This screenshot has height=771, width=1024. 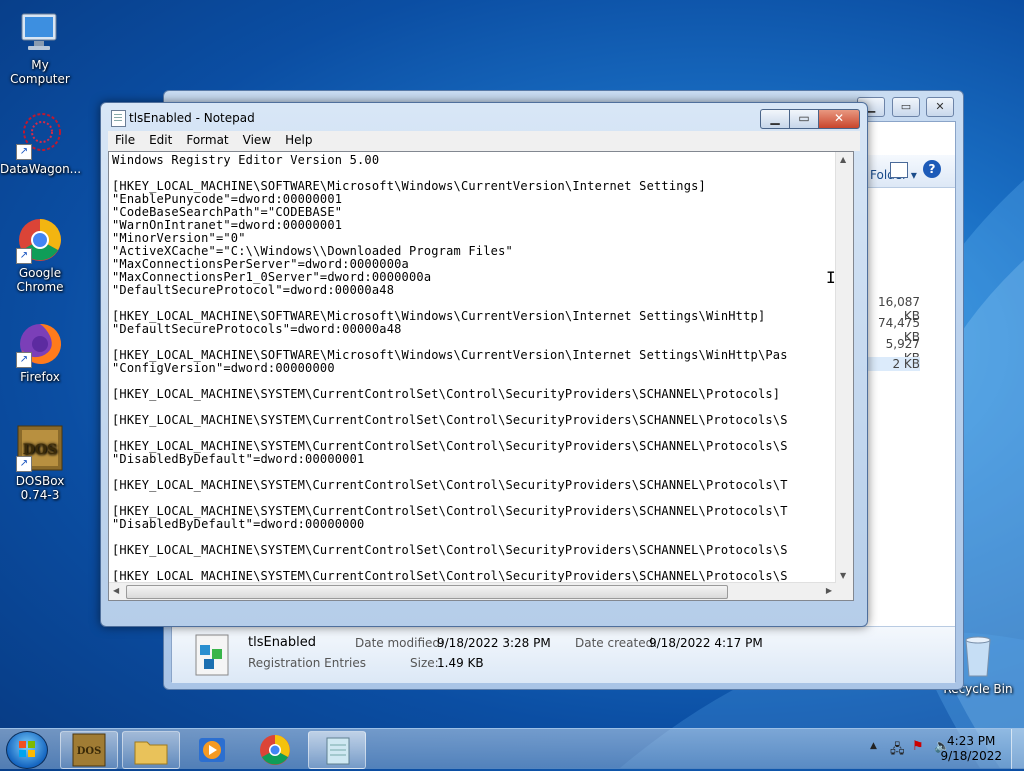 I want to click on file-type: Registration Entries, so click(x=307, y=663).